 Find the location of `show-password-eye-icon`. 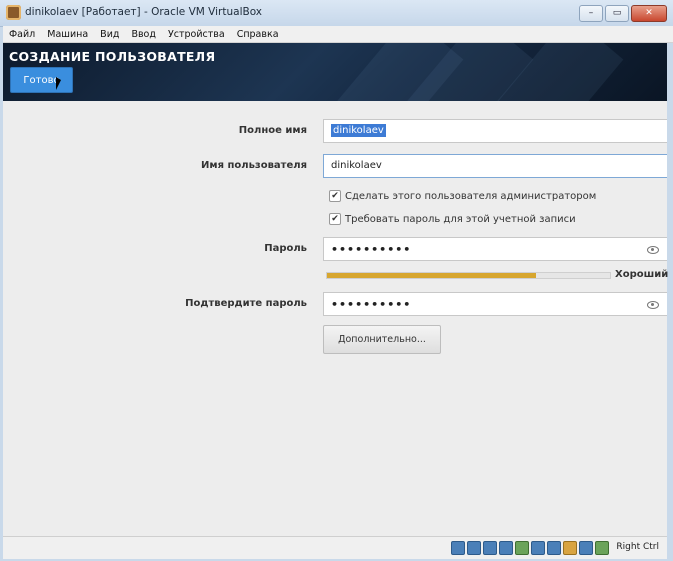

show-password-eye-icon is located at coordinates (653, 250).